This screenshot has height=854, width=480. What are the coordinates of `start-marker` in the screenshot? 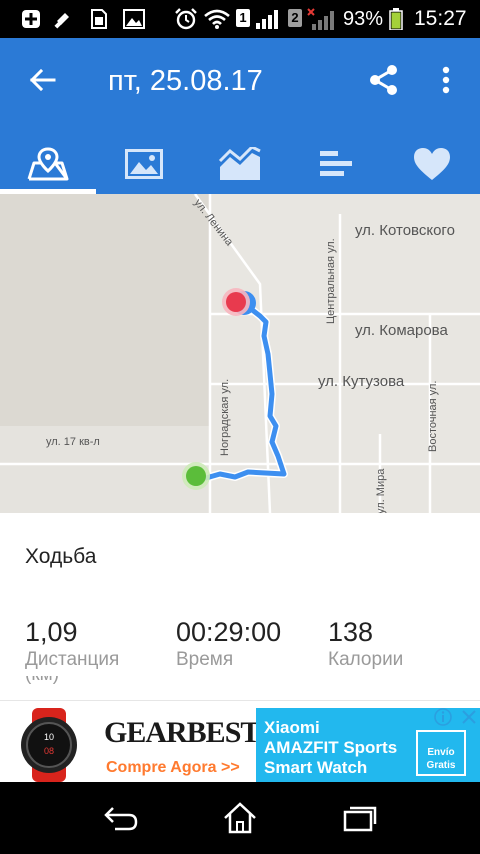 It's located at (196, 476).